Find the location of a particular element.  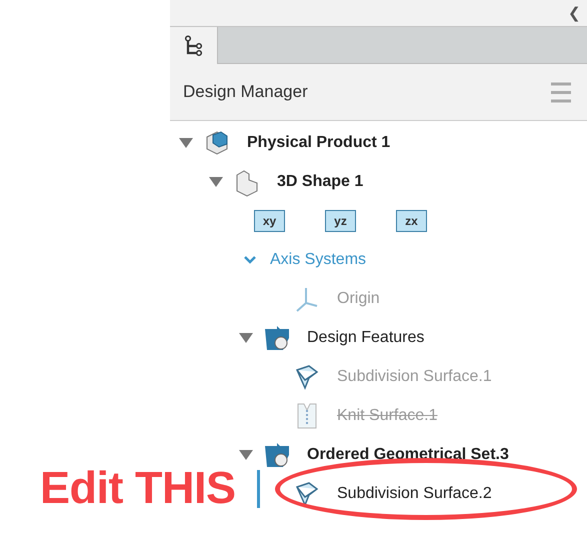

plane-icon: xy is located at coordinates (269, 221).